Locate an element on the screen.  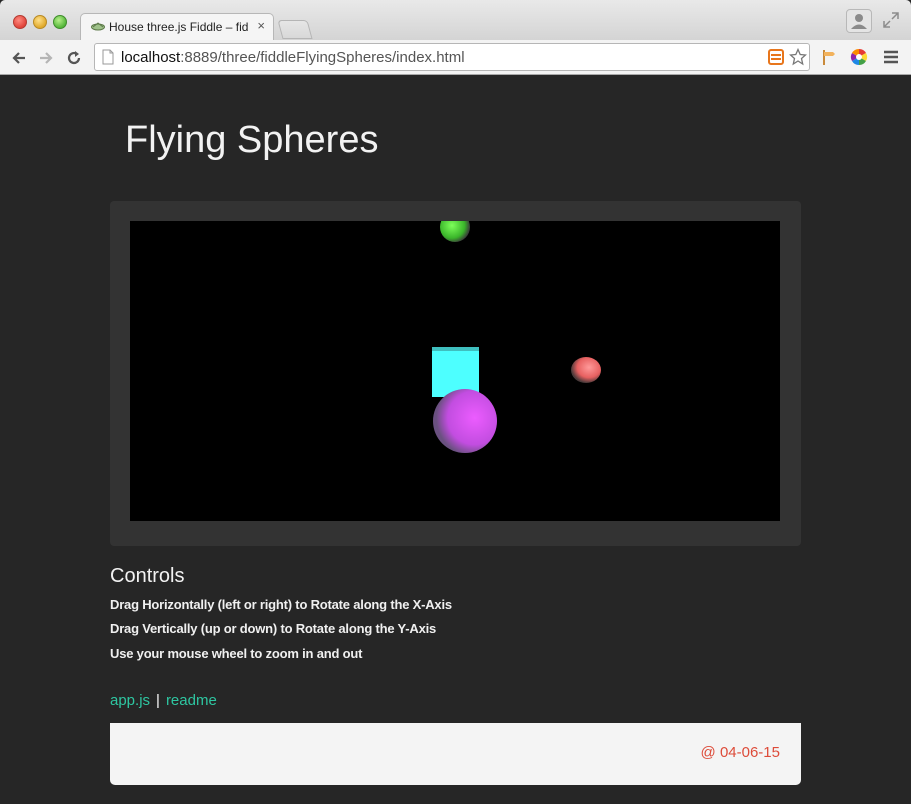
app-js-link: app.js is located at coordinates (130, 700).